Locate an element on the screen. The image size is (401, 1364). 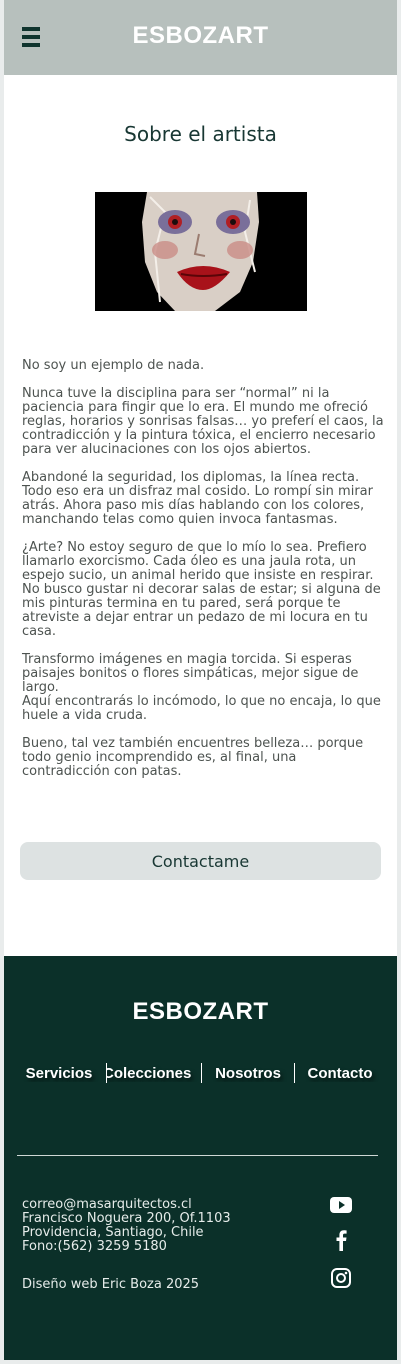
facebook-icon is located at coordinates (341, 1240).